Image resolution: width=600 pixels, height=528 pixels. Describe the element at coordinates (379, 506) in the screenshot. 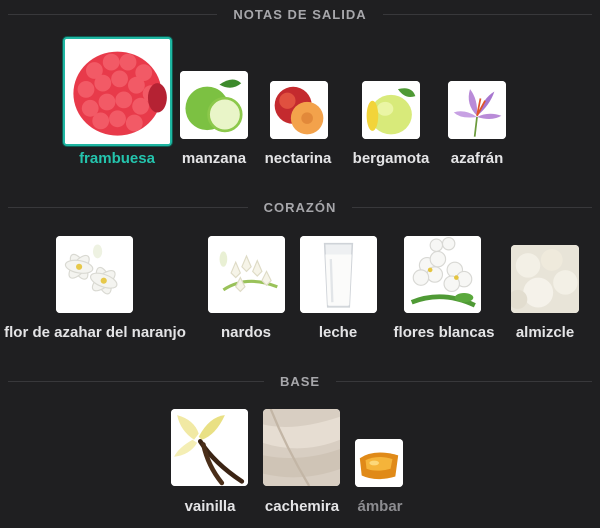

I see `note-label: ámbar` at that location.